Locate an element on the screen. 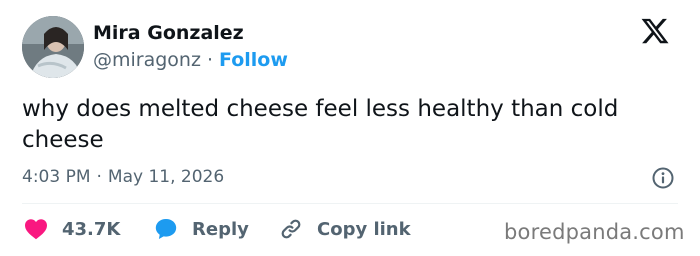  tweet-date: May 11, 2026 is located at coordinates (166, 177).